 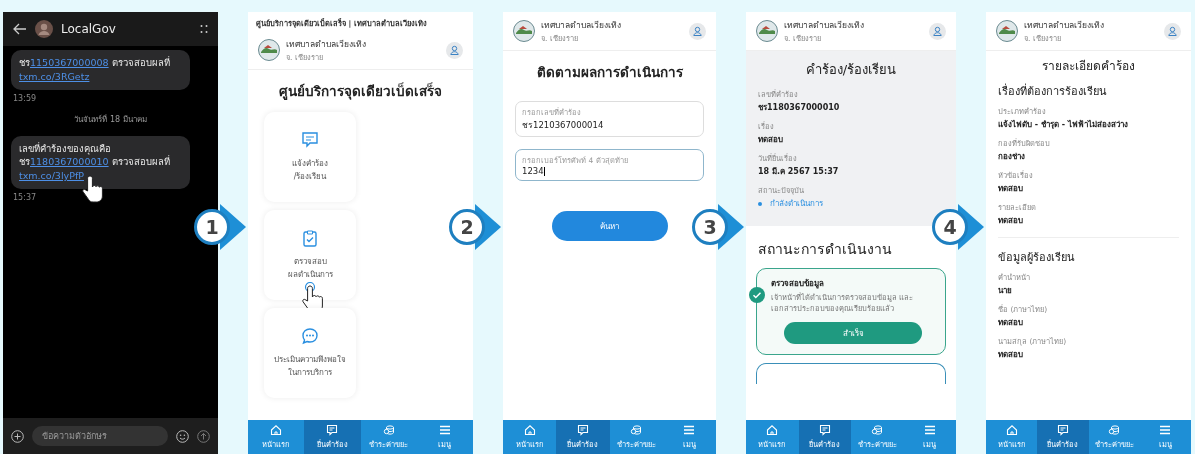 I want to click on request-number-link: 1150367000008, so click(x=69, y=62).